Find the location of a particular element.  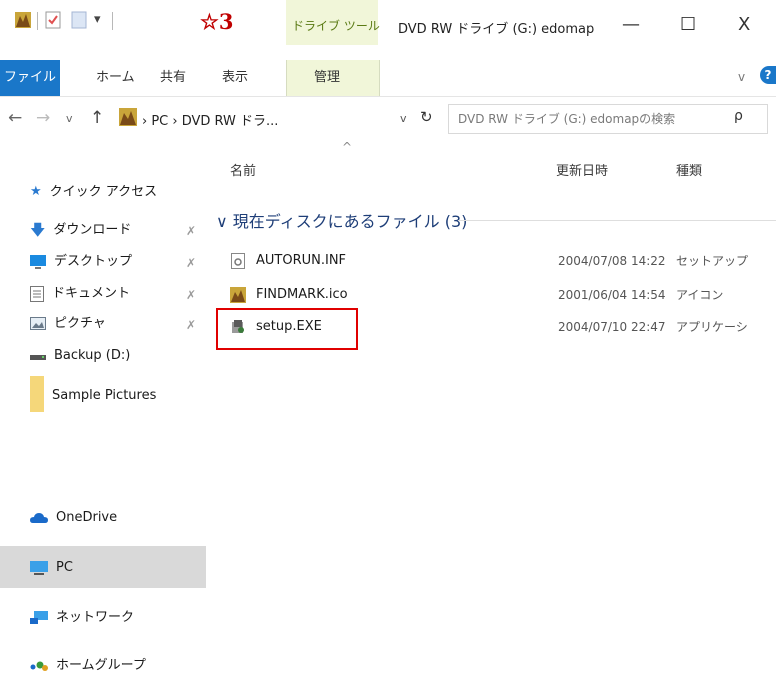

file-name: AUTORUN.INF is located at coordinates (301, 260).